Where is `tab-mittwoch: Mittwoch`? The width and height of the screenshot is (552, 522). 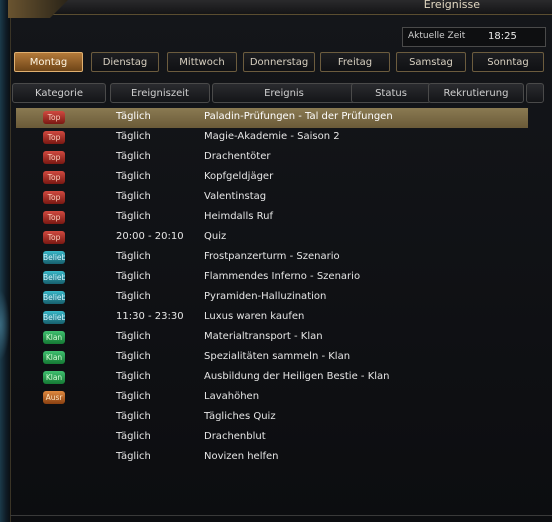 tab-mittwoch: Mittwoch is located at coordinates (202, 62).